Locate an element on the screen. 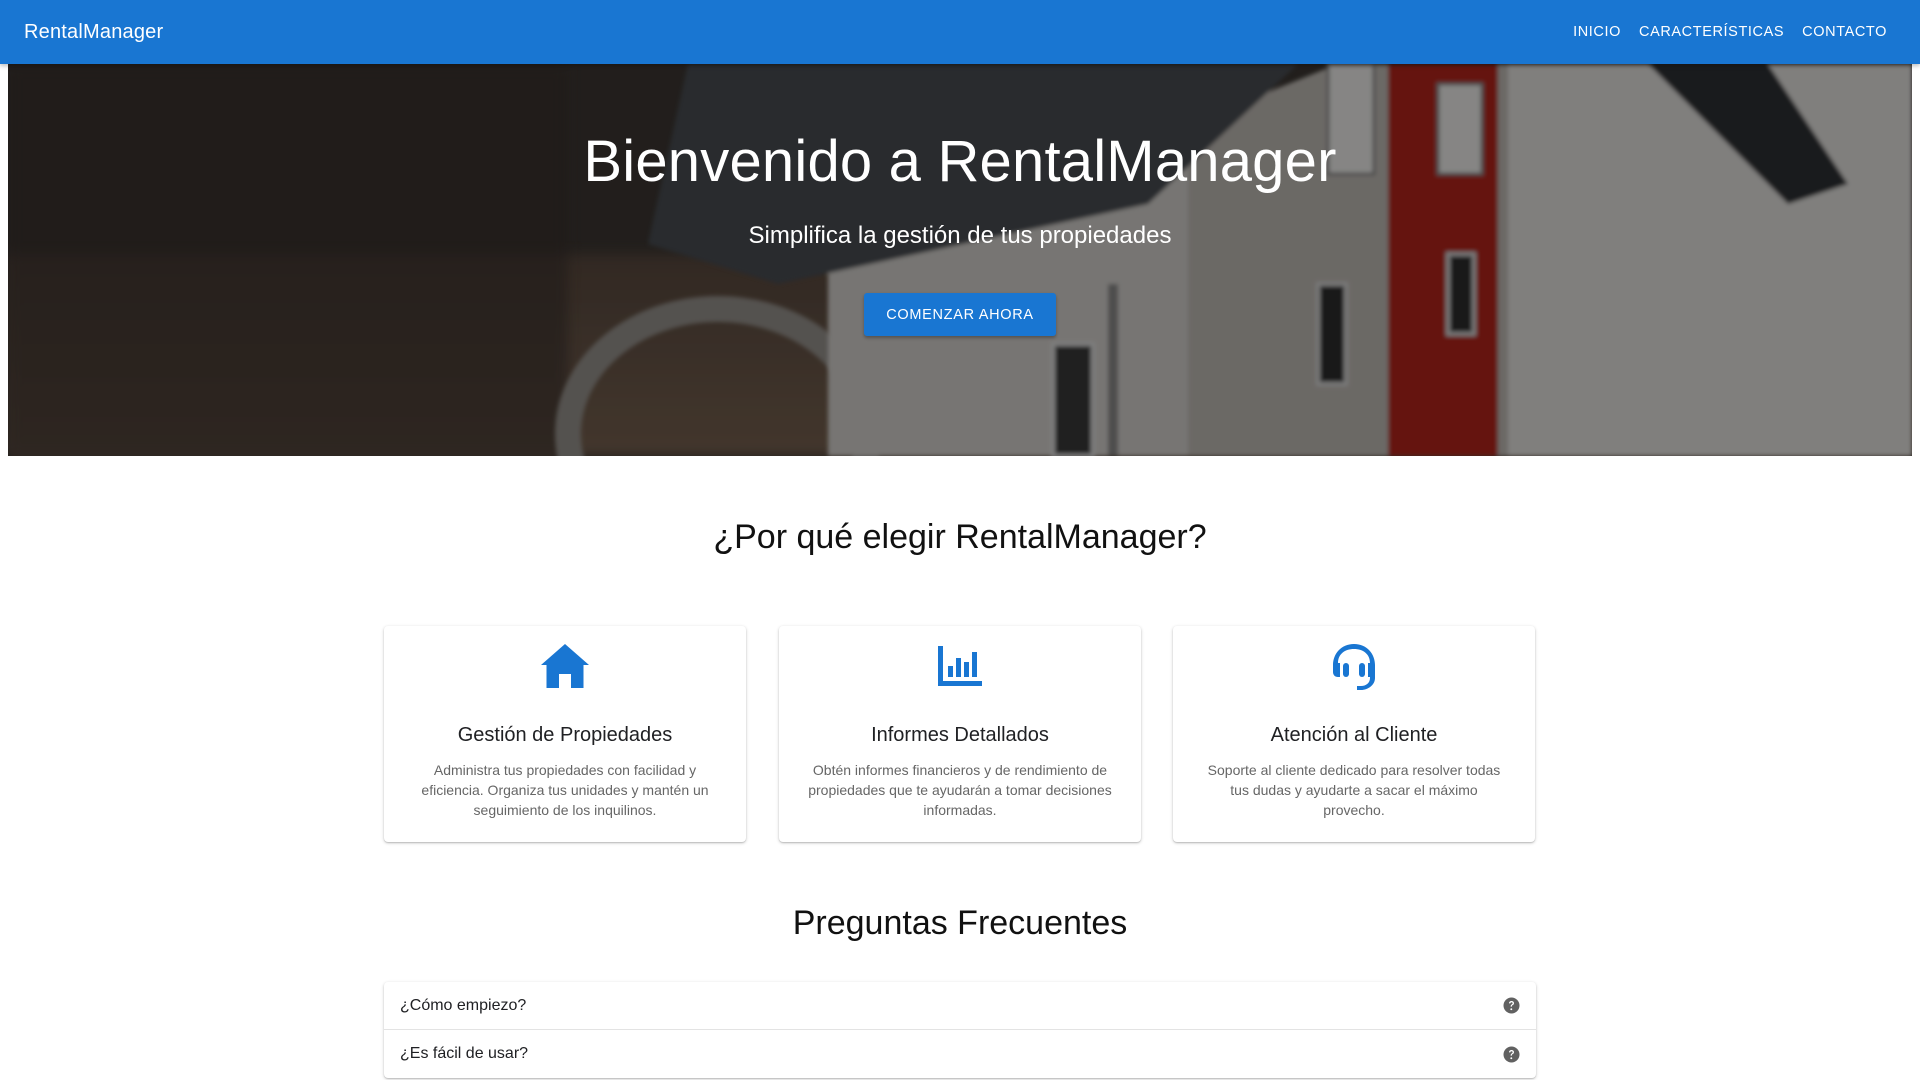  faq-question: ¿Es fácil de usar? is located at coordinates (464, 1053).